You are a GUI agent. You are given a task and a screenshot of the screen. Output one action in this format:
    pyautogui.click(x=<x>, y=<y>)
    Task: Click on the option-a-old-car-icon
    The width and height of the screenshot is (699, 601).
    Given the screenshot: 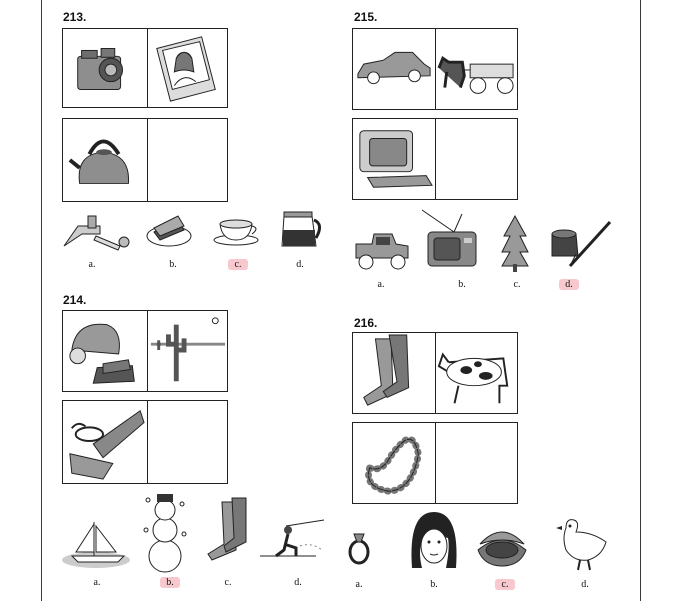 What is the action you would take?
    pyautogui.click(x=382, y=250)
    